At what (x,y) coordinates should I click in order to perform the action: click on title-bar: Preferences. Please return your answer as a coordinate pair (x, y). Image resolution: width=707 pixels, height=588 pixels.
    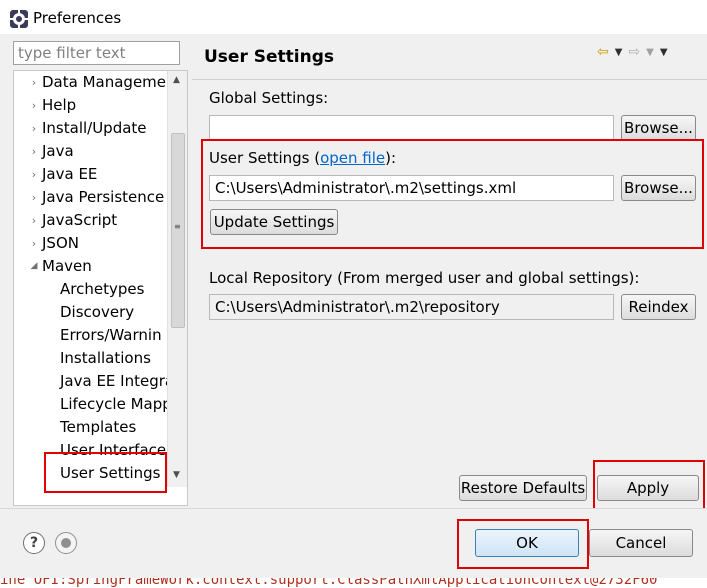
    Looking at the image, I should click on (353, 17).